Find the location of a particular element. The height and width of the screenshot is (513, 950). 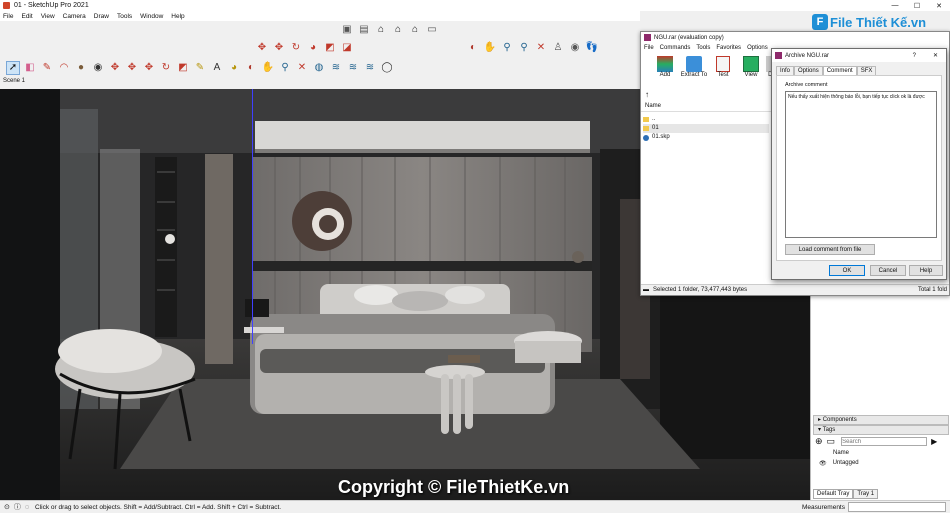

tags-search-input is located at coordinates (884, 441).